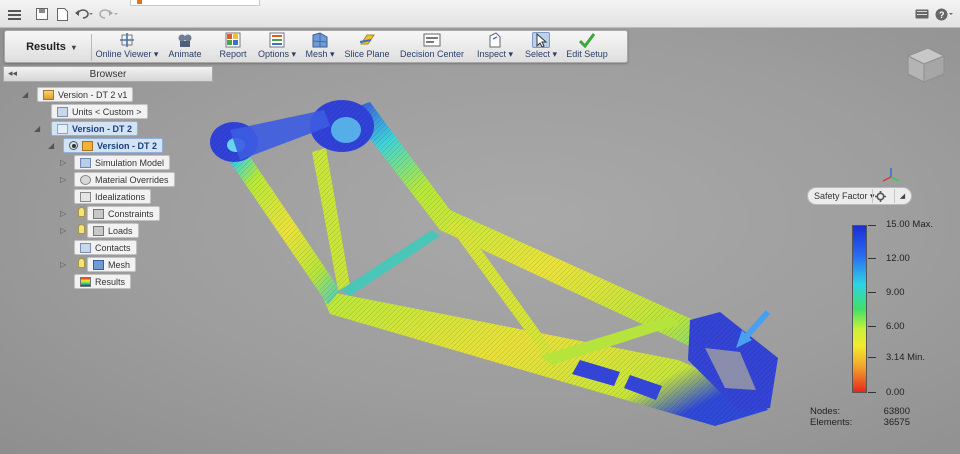 Image resolution: width=960 pixels, height=454 pixels. I want to click on chat-icon, so click(922, 14).